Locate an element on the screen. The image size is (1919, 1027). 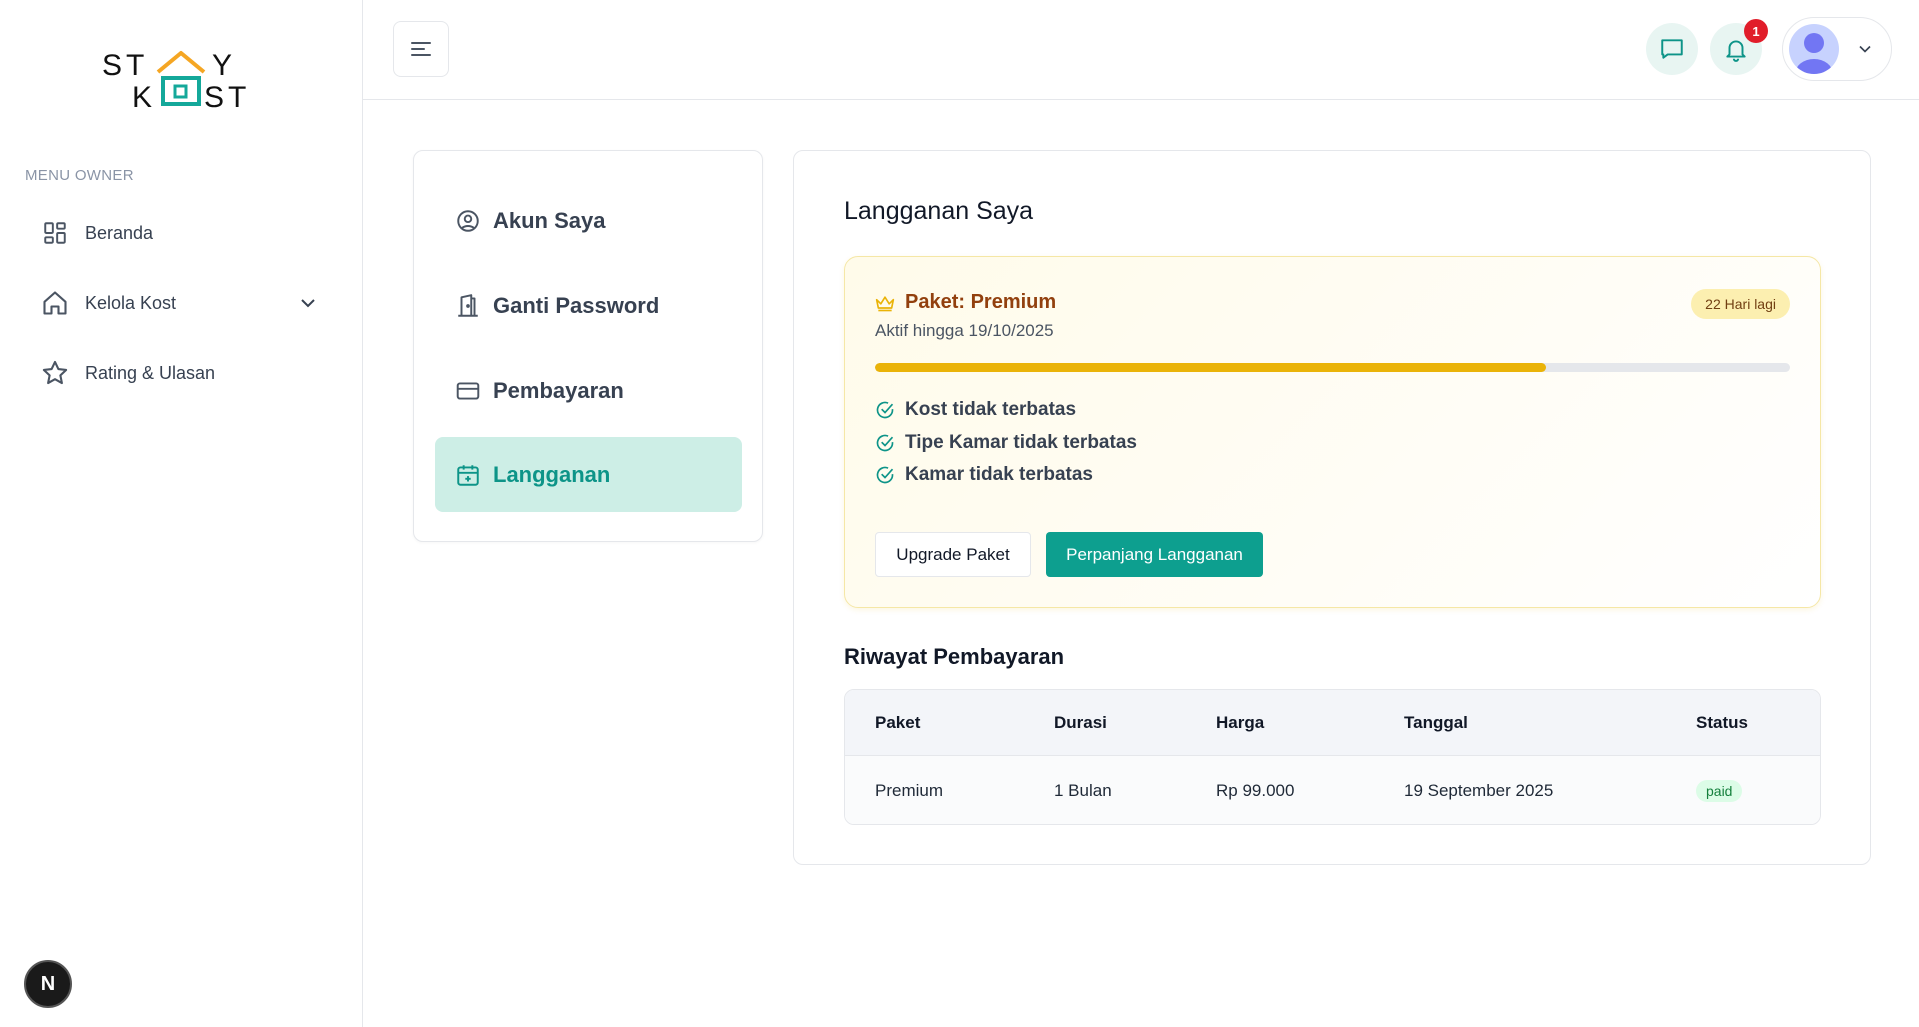
plan-name: Paket: Premium is located at coordinates (965, 302).